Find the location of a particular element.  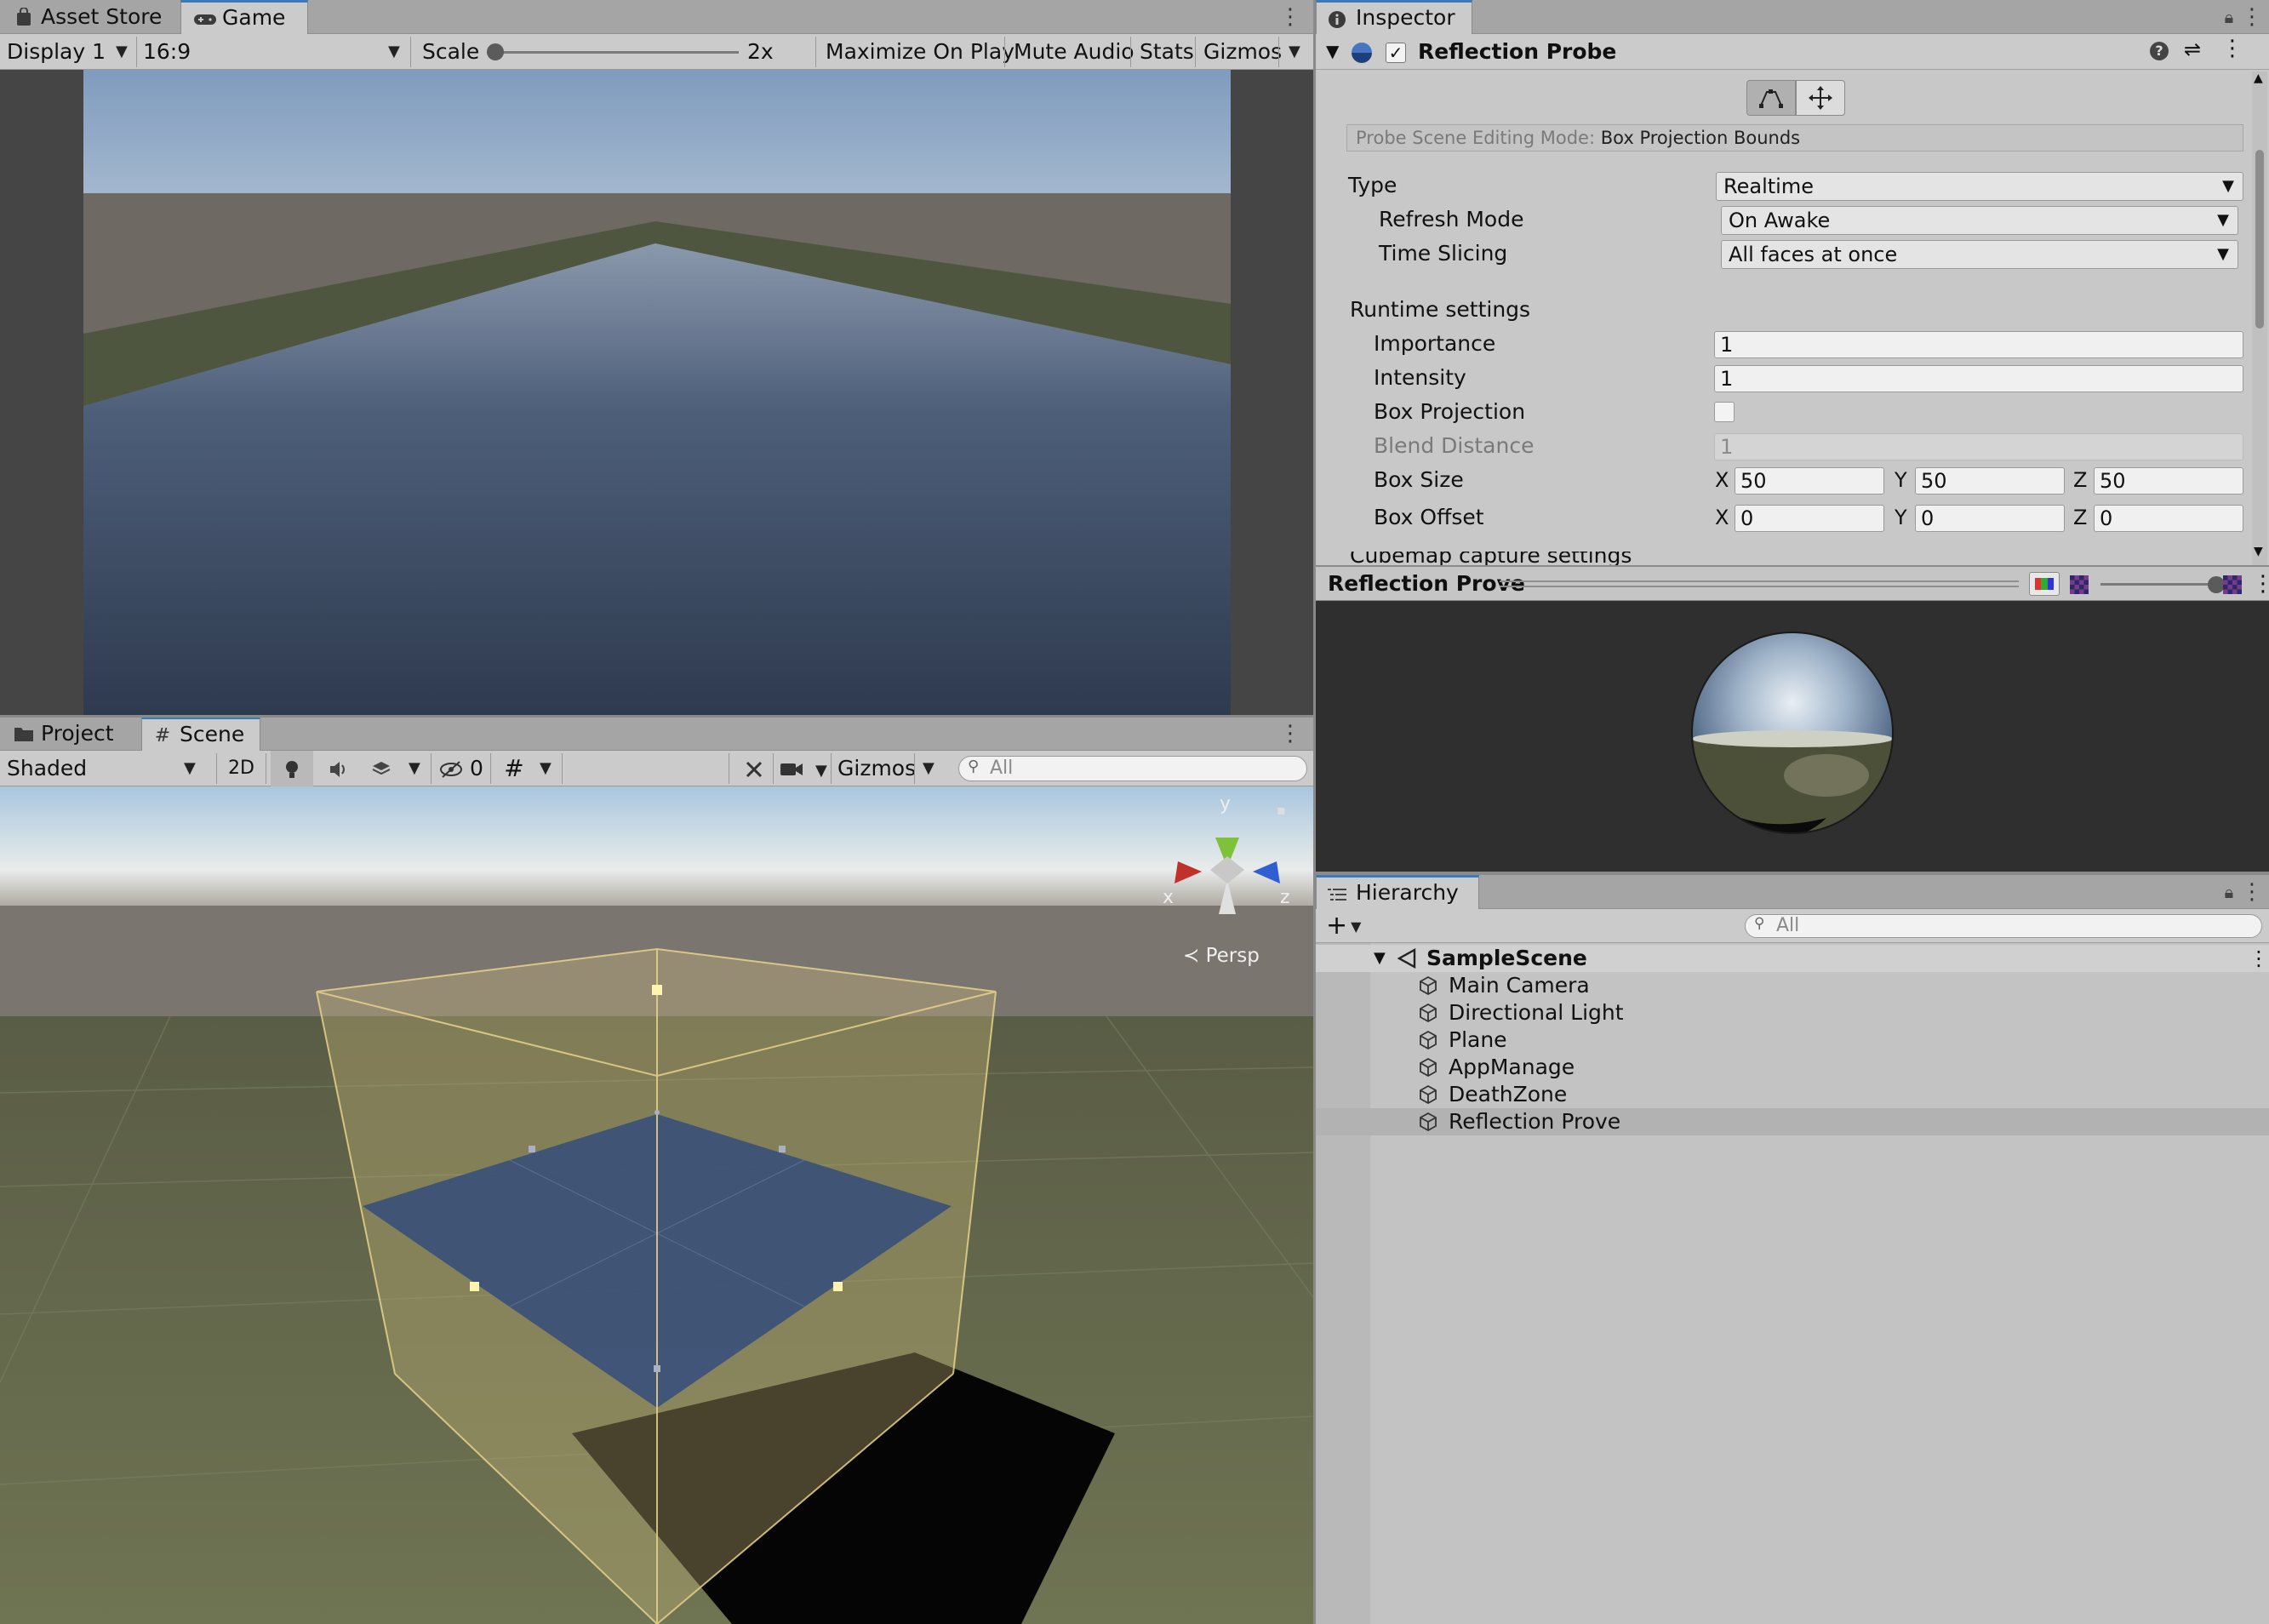

box-size-y-input: 50 is located at coordinates (1990, 481).